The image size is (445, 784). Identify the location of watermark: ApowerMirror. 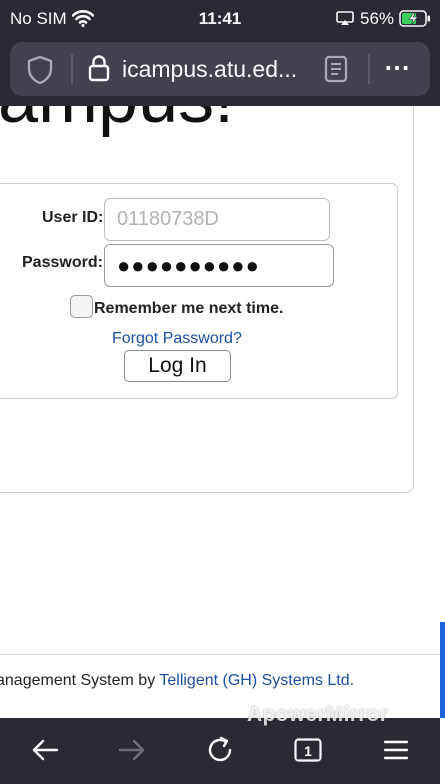
(318, 714).